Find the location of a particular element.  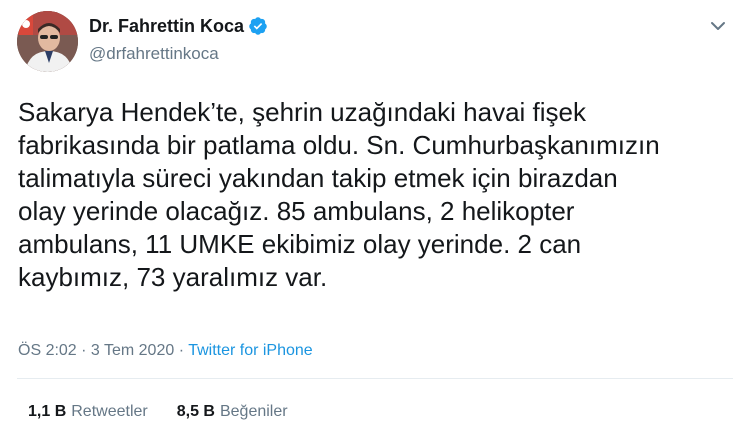

verified-badge-icon is located at coordinates (258, 26).